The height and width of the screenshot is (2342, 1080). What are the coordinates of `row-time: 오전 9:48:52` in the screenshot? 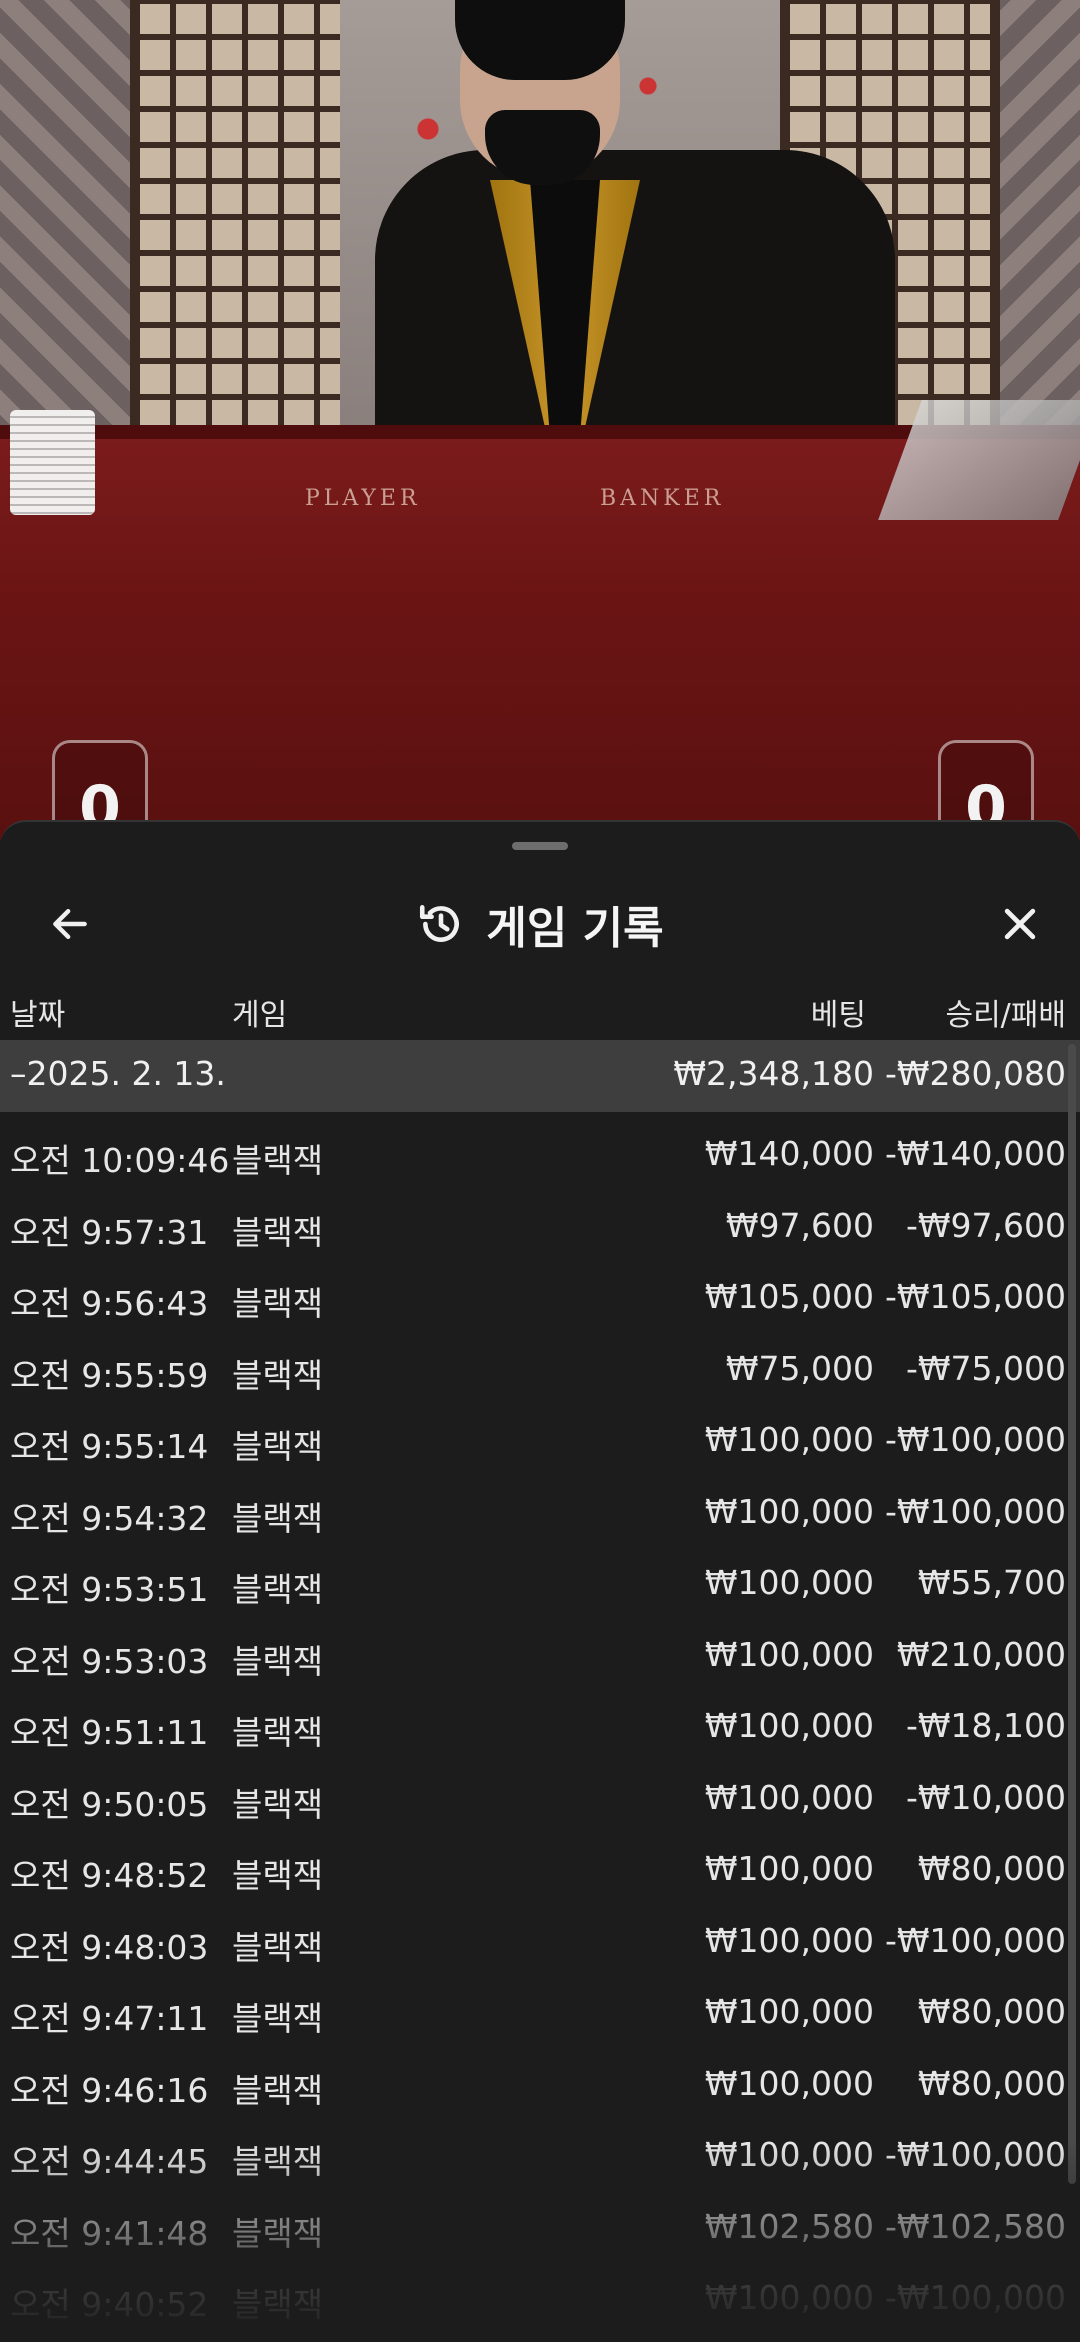 It's located at (109, 1875).